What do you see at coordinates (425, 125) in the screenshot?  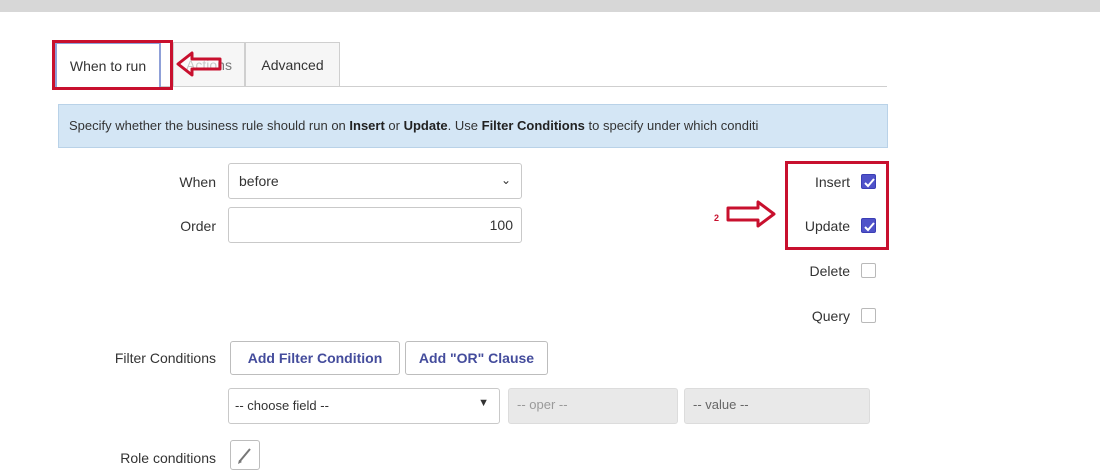 I see `info-bold-update: Update` at bounding box center [425, 125].